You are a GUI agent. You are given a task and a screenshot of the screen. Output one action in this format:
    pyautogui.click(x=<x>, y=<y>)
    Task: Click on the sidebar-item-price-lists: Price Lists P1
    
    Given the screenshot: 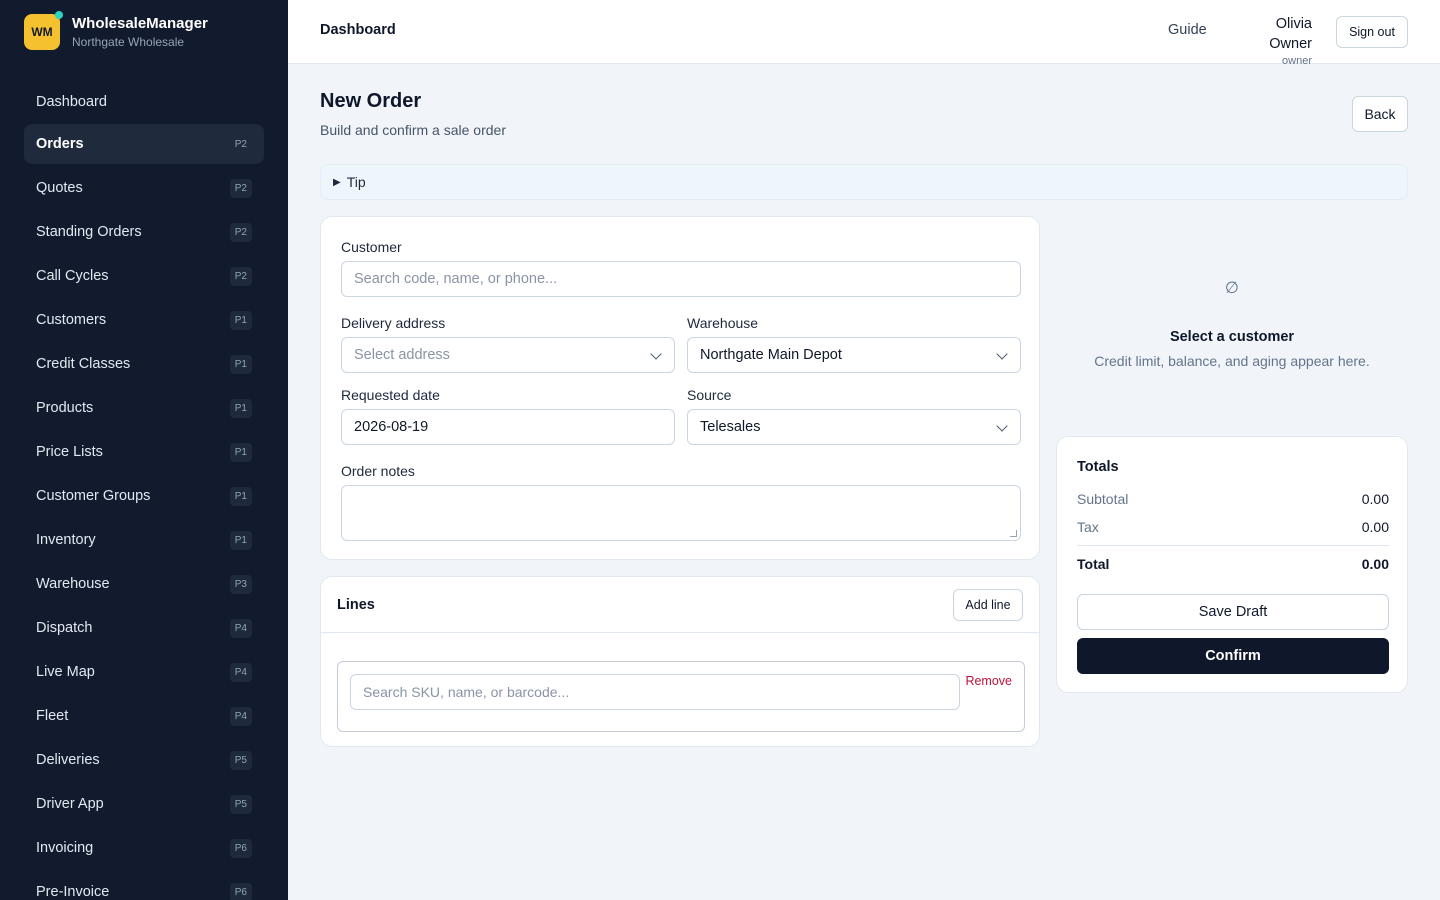 What is the action you would take?
    pyautogui.click(x=144, y=452)
    